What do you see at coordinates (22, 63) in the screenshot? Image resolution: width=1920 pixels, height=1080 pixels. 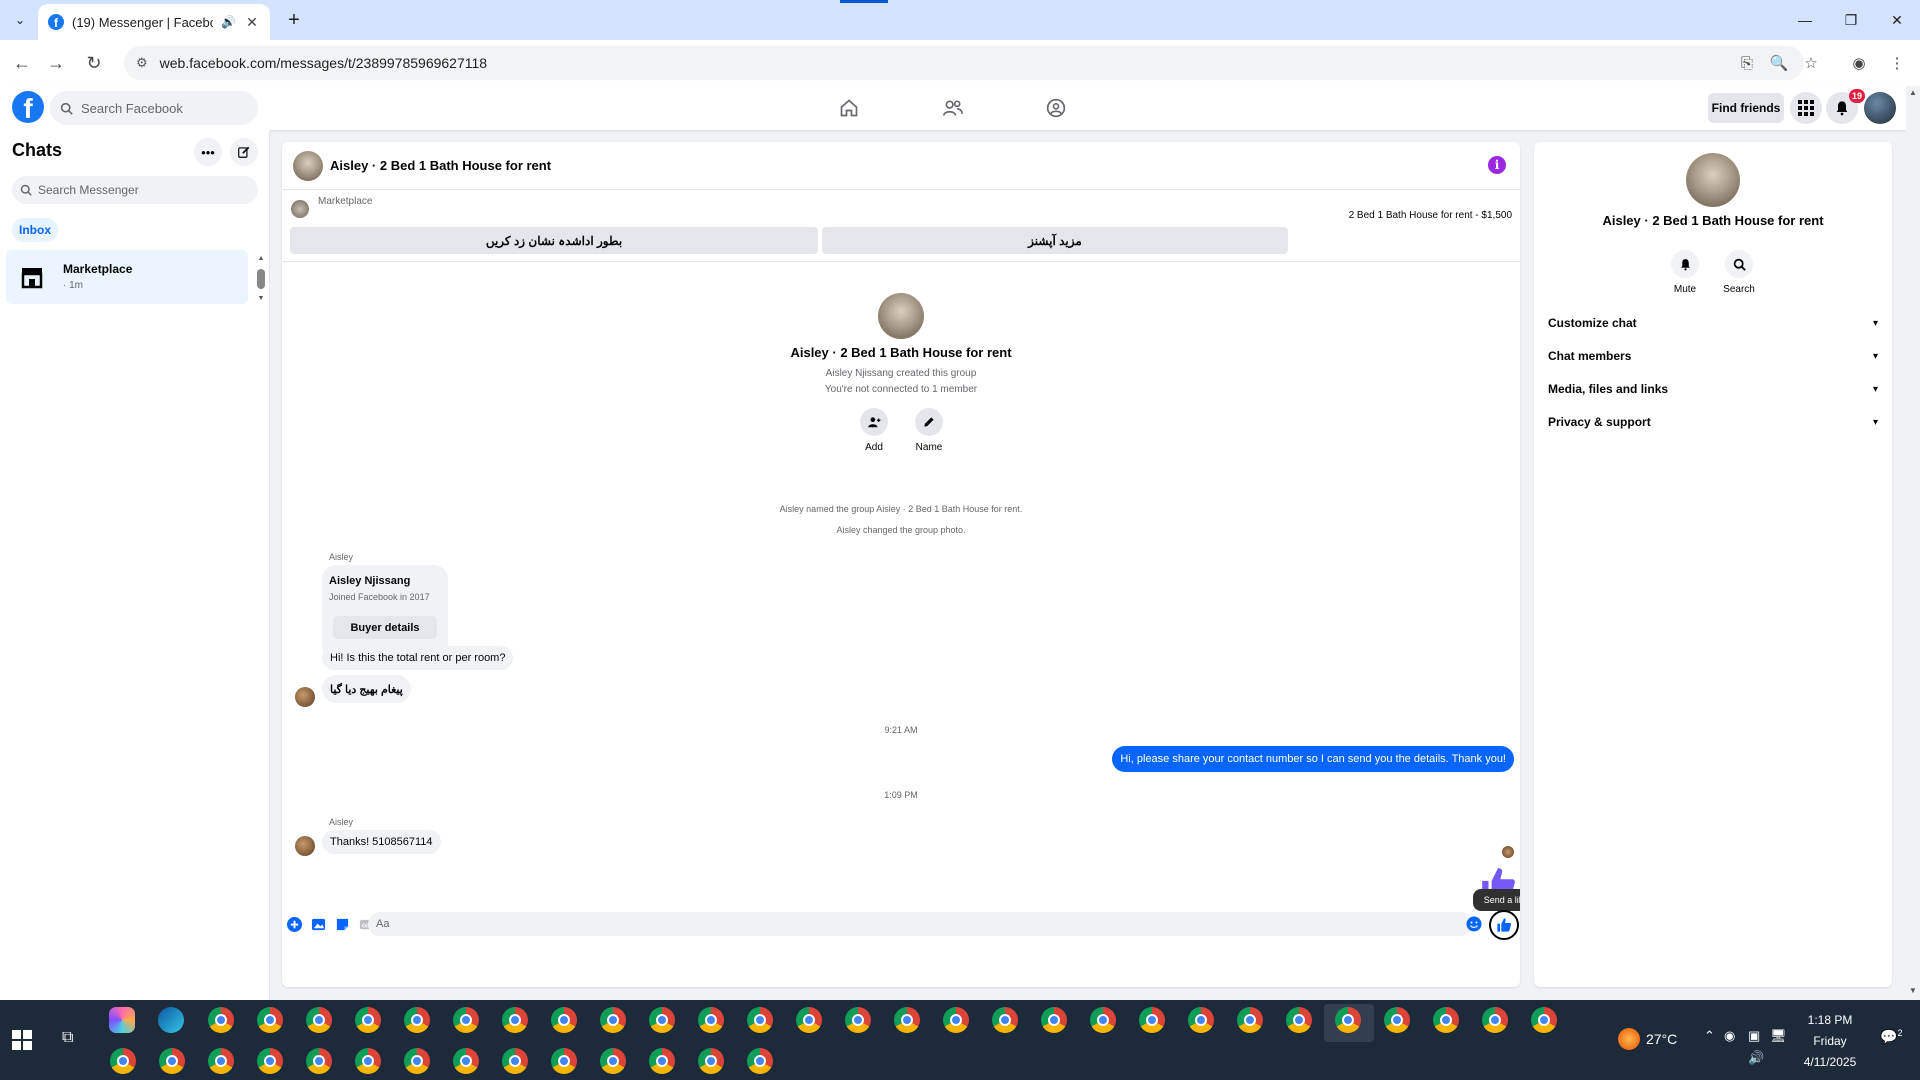 I see `back-icon: ←` at bounding box center [22, 63].